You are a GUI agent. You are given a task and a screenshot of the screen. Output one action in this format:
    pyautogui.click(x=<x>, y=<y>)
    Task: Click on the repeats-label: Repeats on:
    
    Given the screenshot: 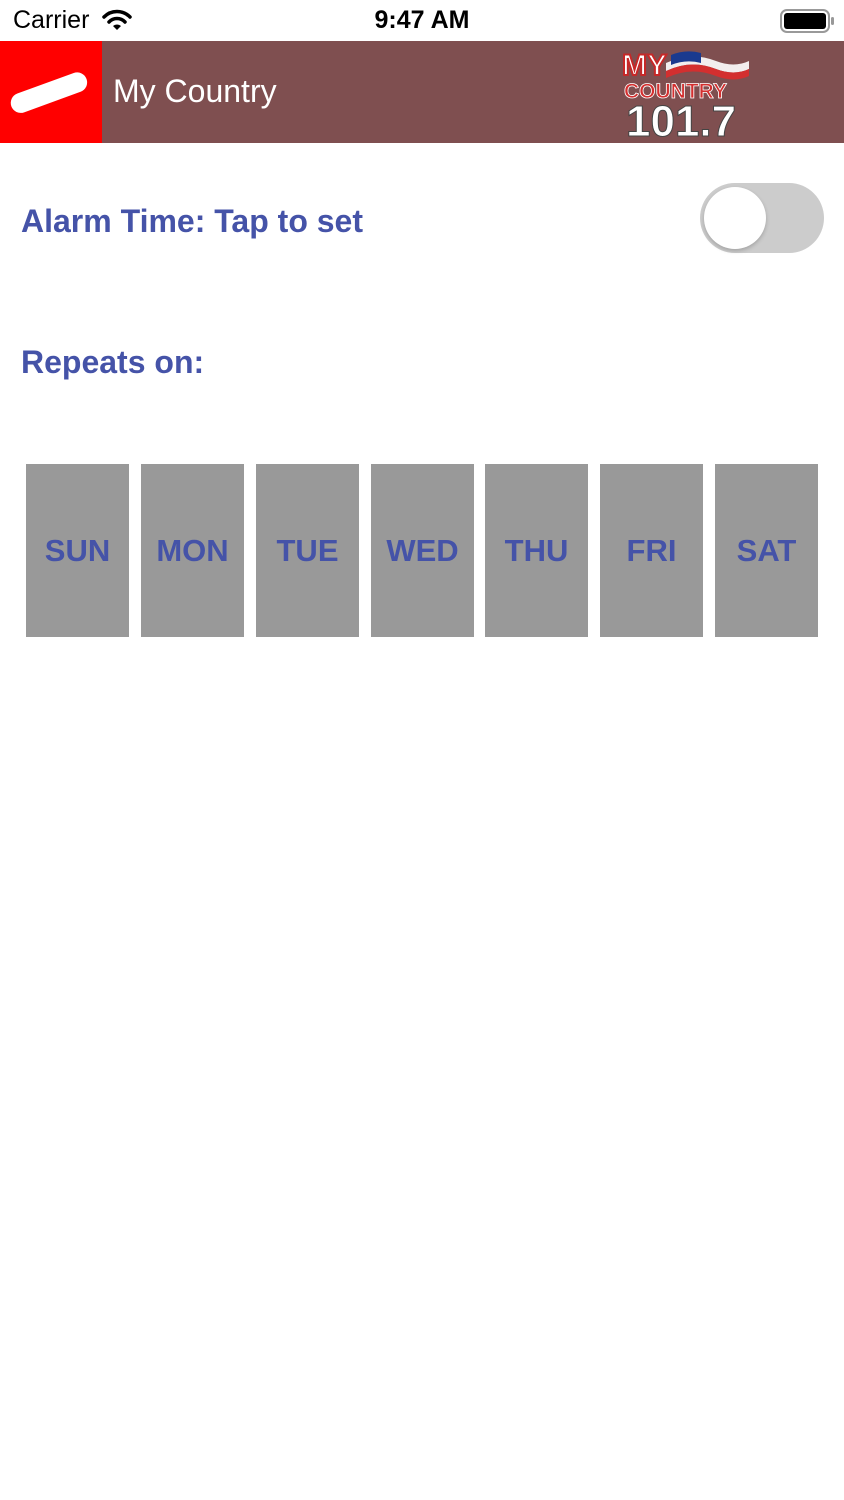 What is the action you would take?
    pyautogui.click(x=113, y=362)
    